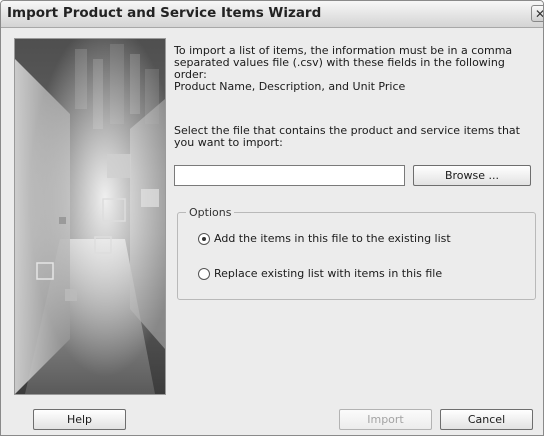 This screenshot has width=544, height=436. Describe the element at coordinates (204, 239) in the screenshot. I see `radio-selected-icon` at that location.